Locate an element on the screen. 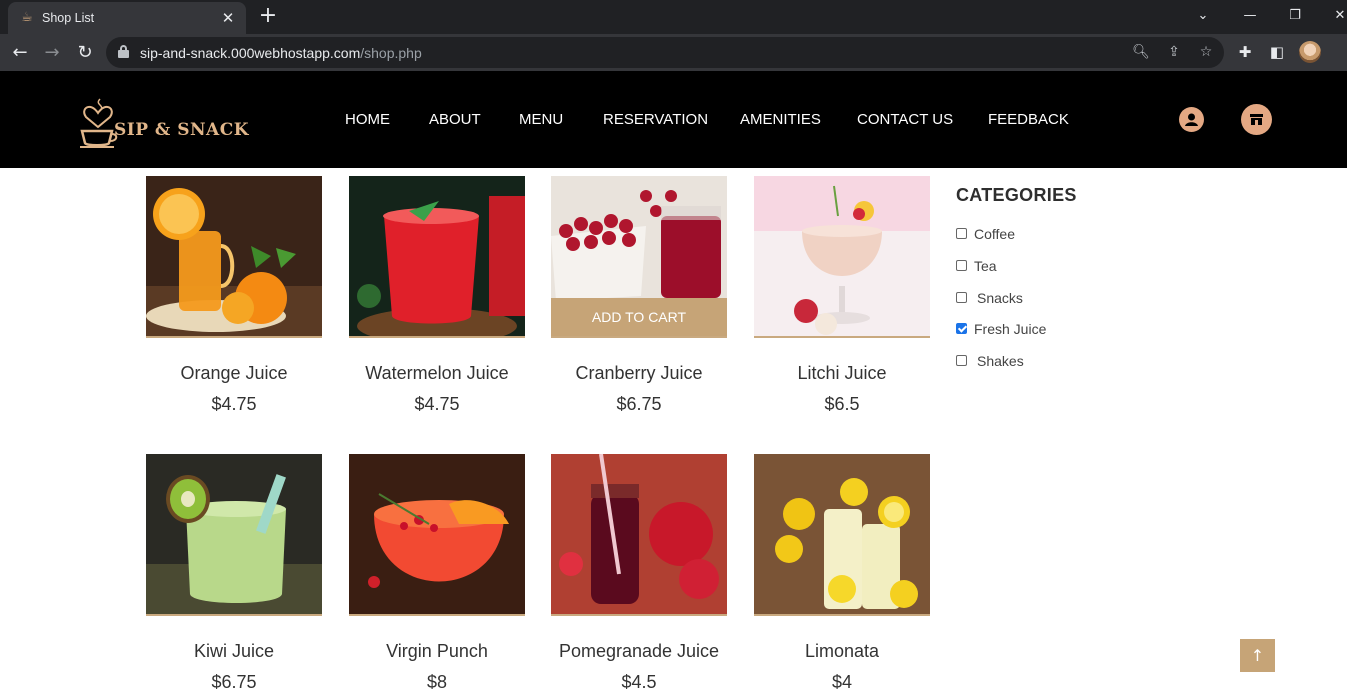  product-price: $8 is located at coordinates (437, 682).